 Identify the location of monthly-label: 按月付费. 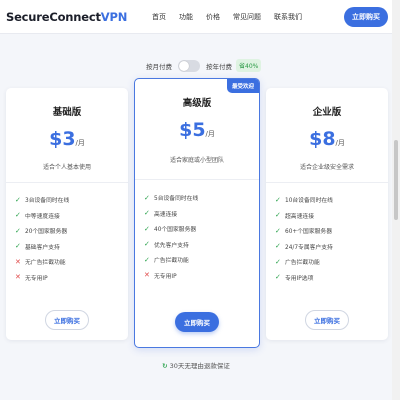
(159, 66).